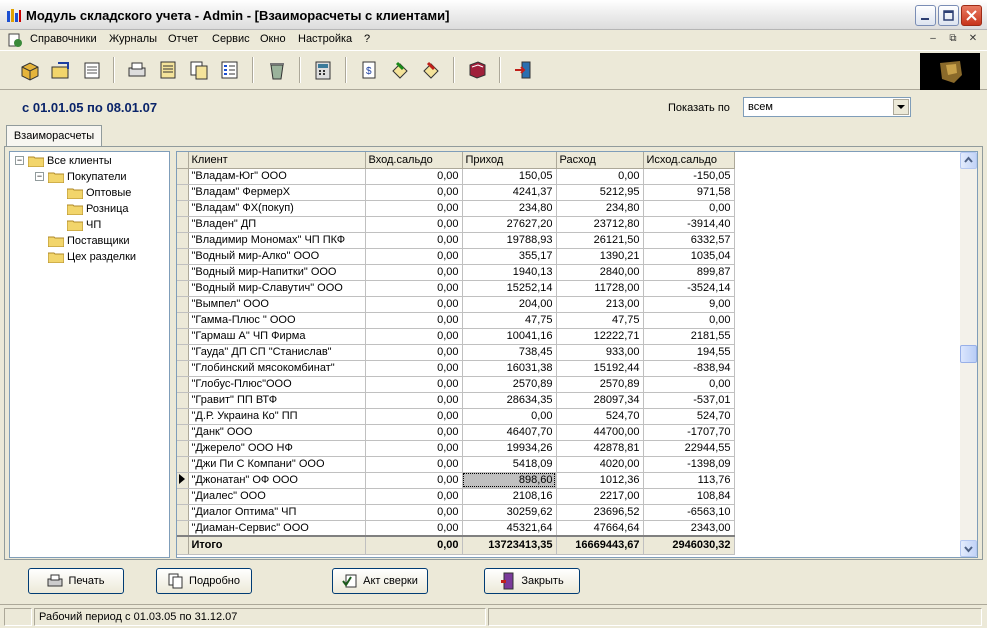  I want to click on cell-client: "Гравит" ПП ВТФ, so click(277, 400).